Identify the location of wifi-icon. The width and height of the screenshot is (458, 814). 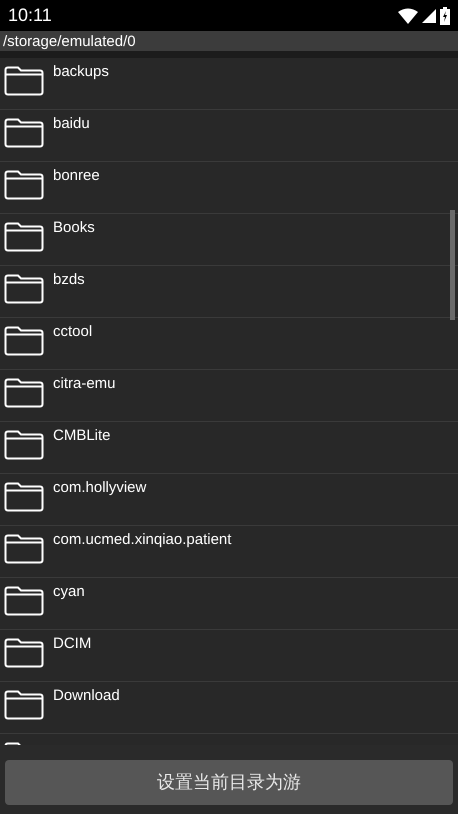
(408, 16).